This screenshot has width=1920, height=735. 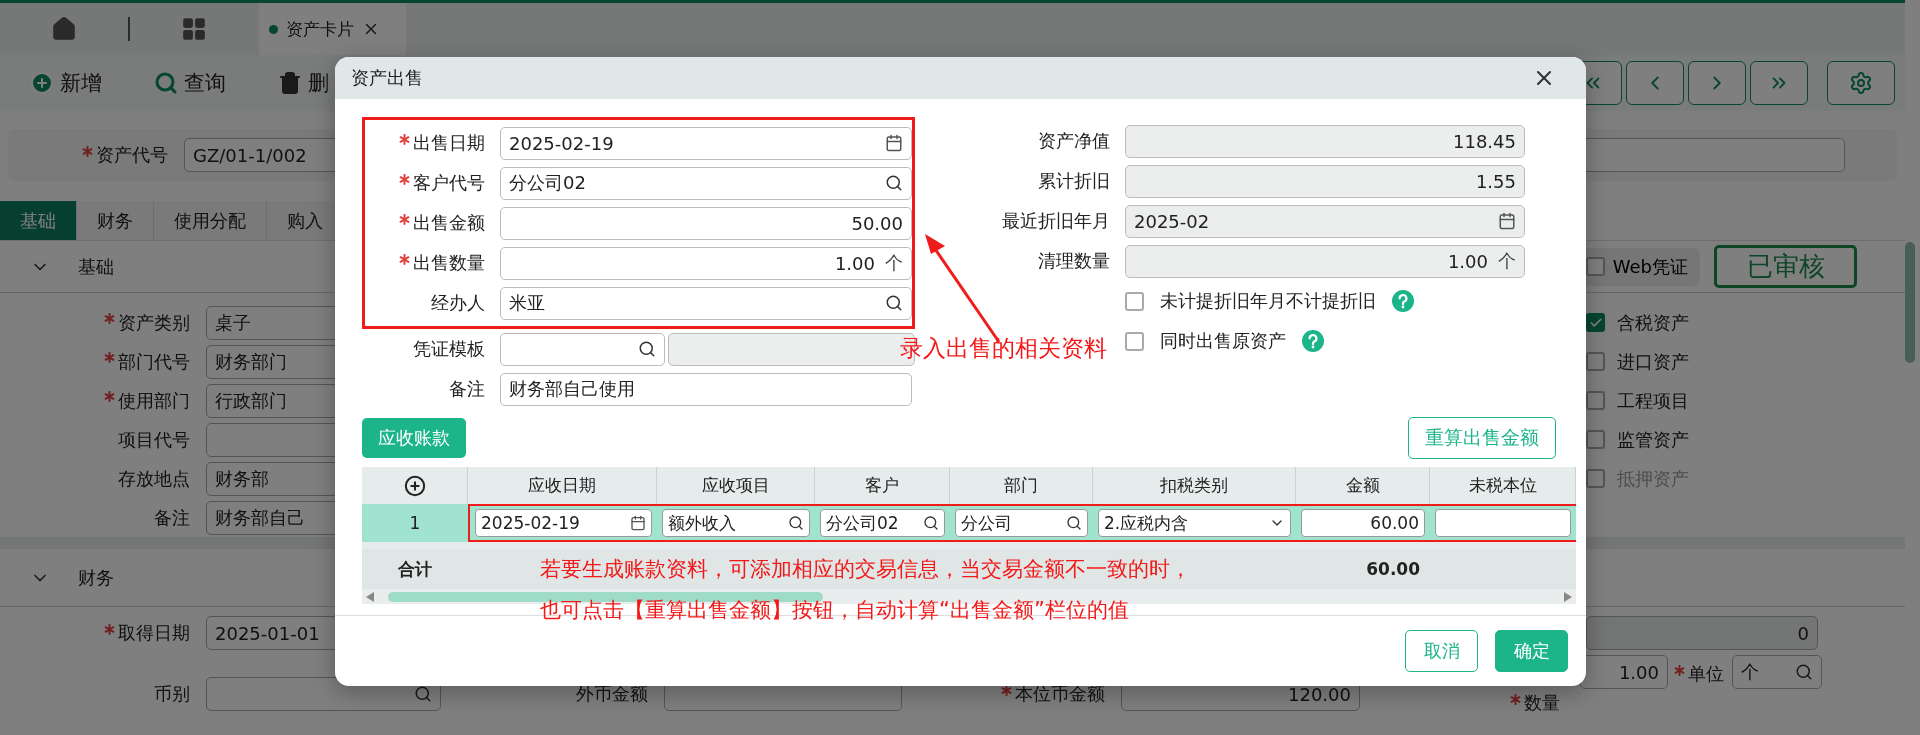 What do you see at coordinates (449, 263) in the screenshot?
I see `field-label: 出售数量` at bounding box center [449, 263].